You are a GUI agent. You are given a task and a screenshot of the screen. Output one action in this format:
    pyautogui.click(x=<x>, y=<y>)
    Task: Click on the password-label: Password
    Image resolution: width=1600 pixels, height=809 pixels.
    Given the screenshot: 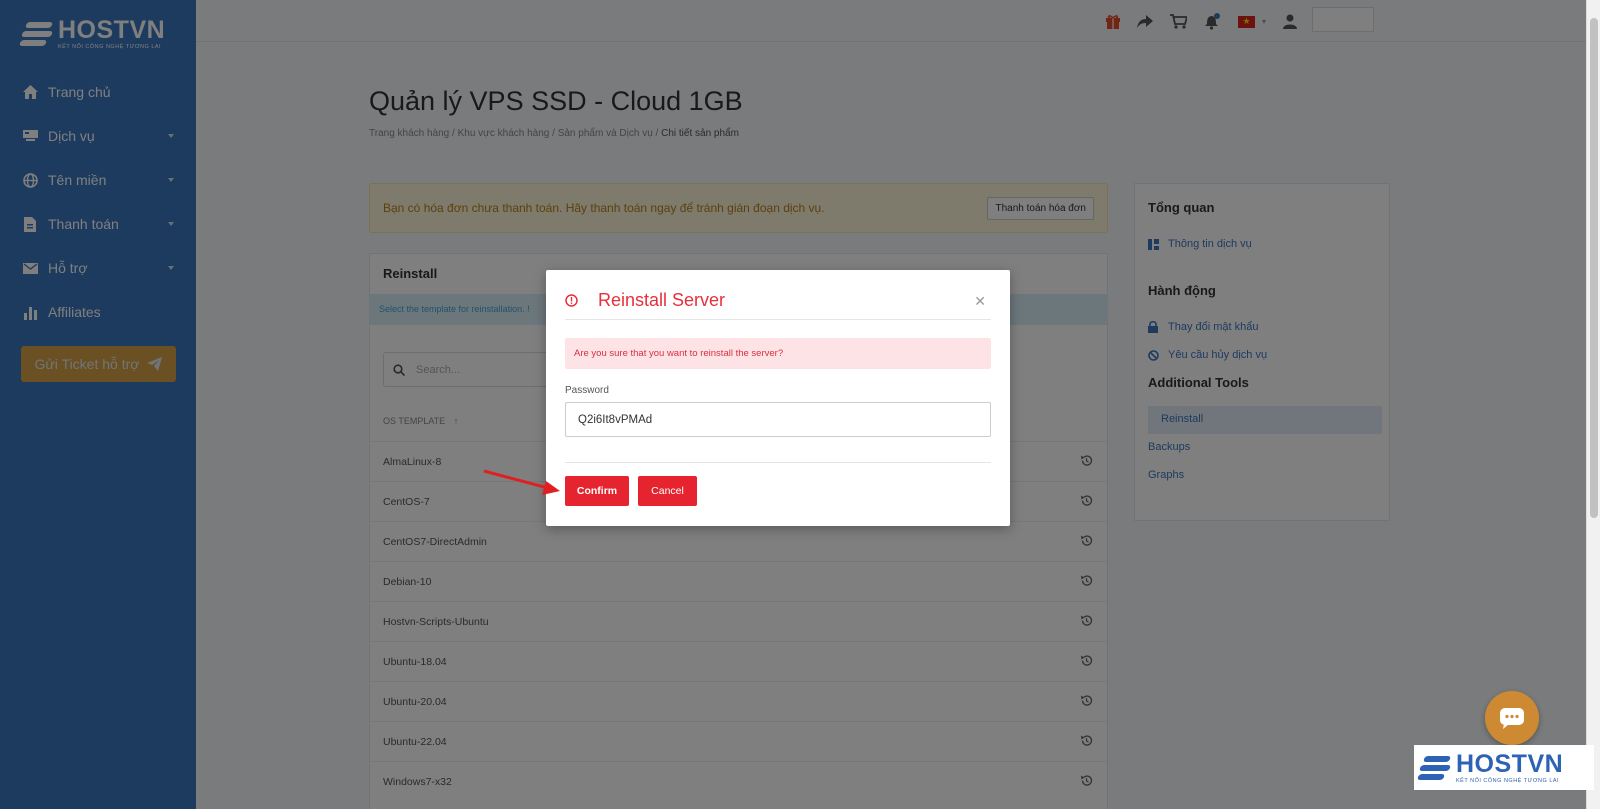 What is the action you would take?
    pyautogui.click(x=587, y=390)
    